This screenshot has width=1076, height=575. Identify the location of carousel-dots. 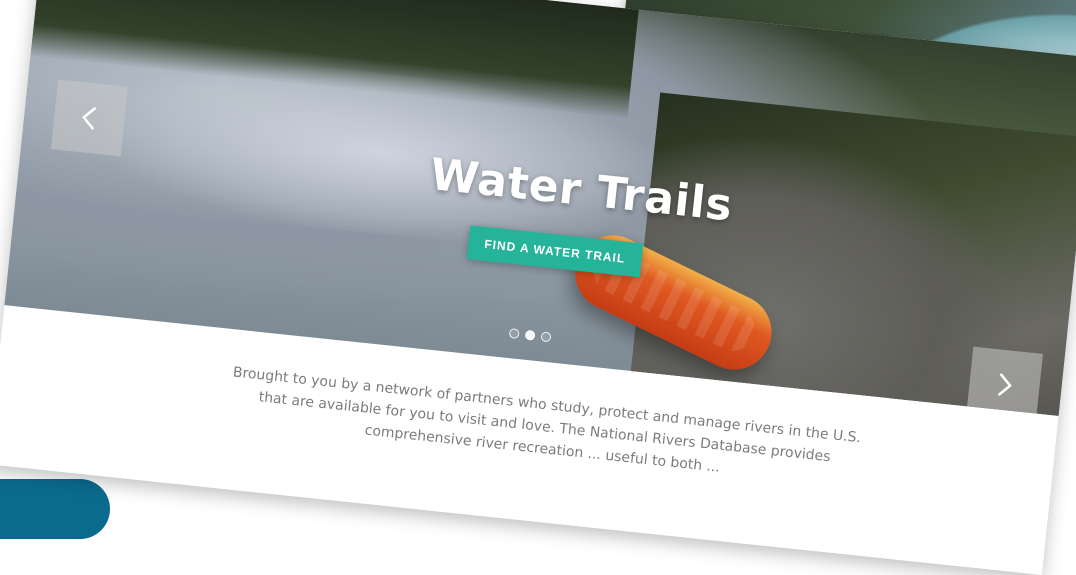
(530, 335).